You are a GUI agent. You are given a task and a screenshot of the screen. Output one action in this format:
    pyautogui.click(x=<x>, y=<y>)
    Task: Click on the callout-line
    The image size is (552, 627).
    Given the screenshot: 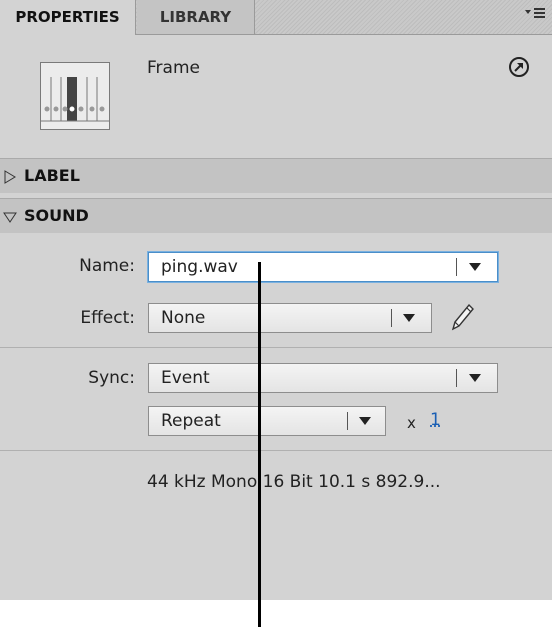 What is the action you would take?
    pyautogui.click(x=259, y=444)
    